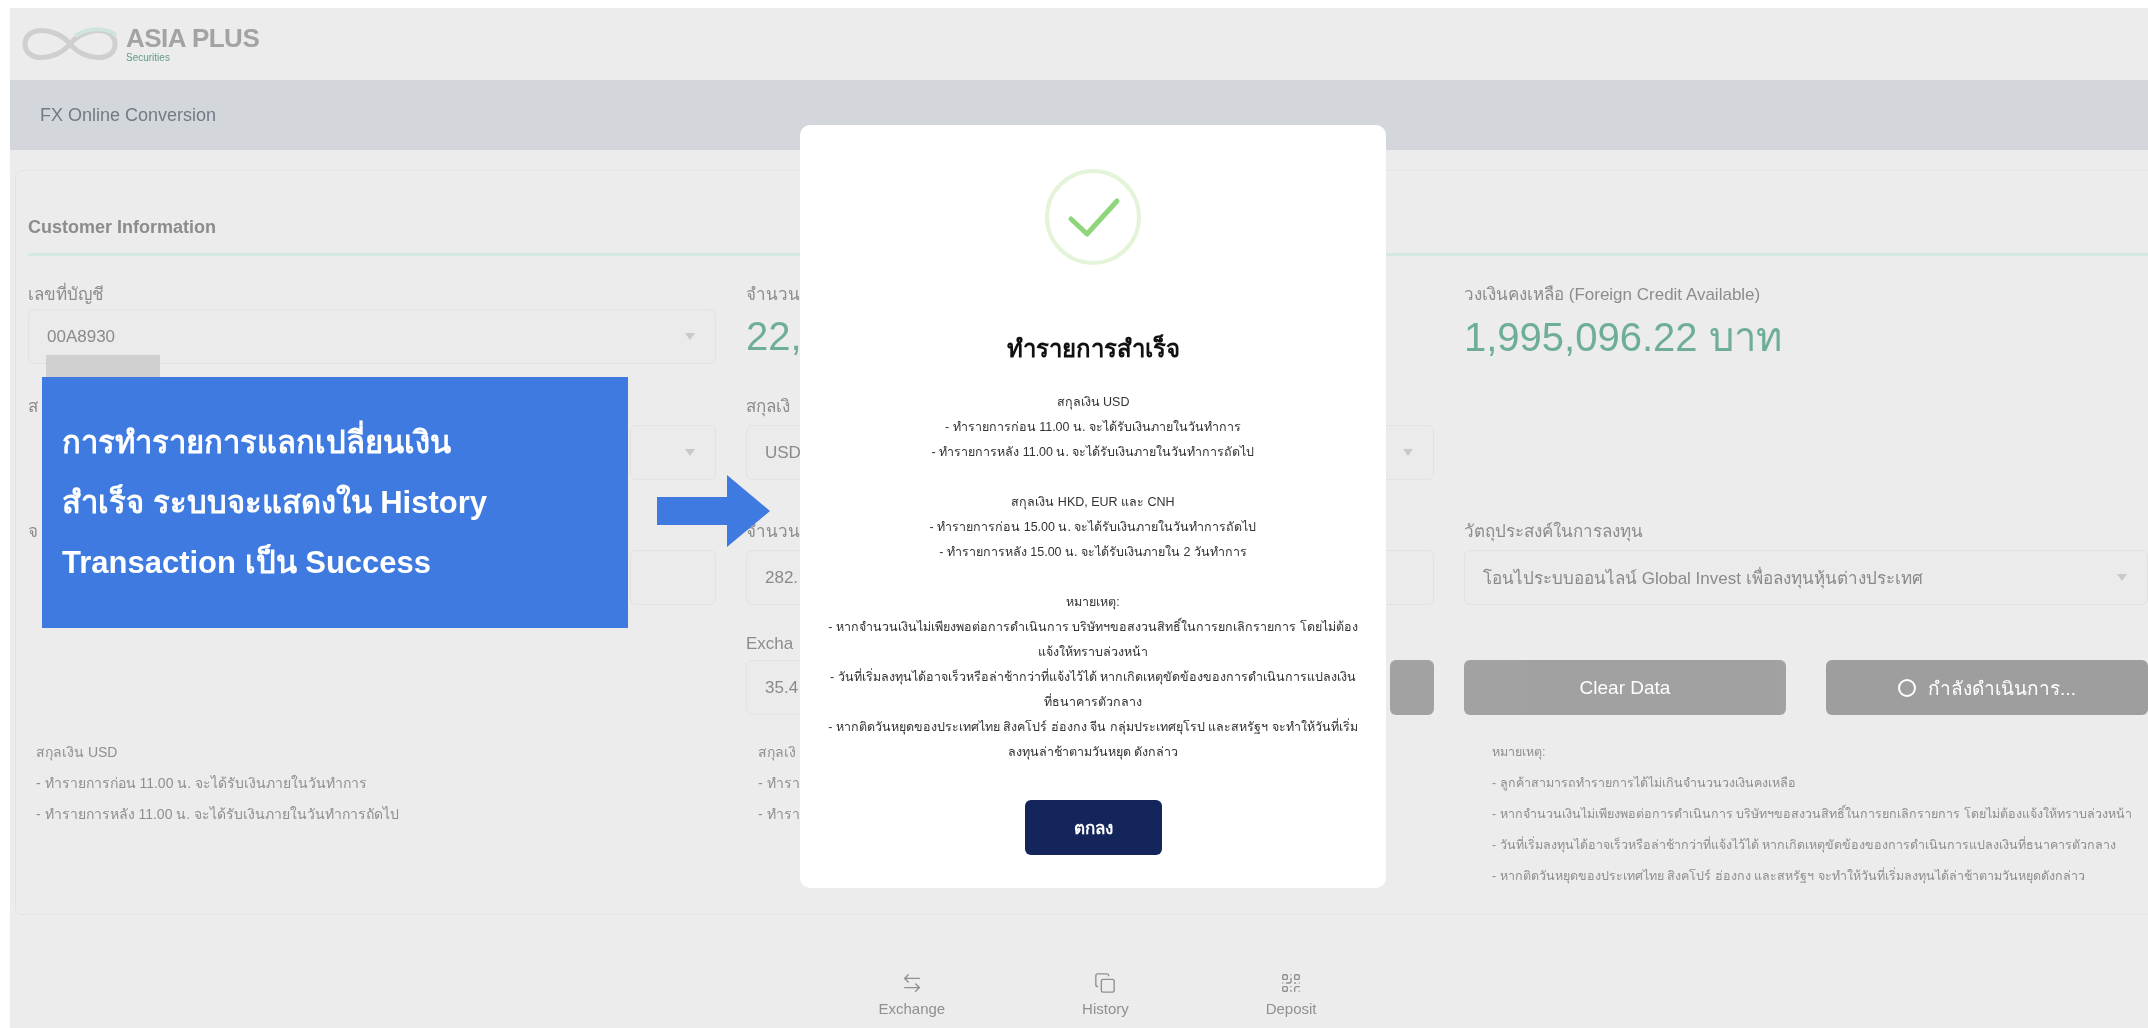 This screenshot has height=1028, width=2148. I want to click on dialog-text: - วันที่เริ่มลงทุนได้อาจเร็วหรือล่าช้ากว่าที่แจ้งไว้ได้ หากเกิดเหตุขัดข้องของการดำเนินการแปลงเงินที่ธนาคารตัวกลาง, so click(1093, 689).